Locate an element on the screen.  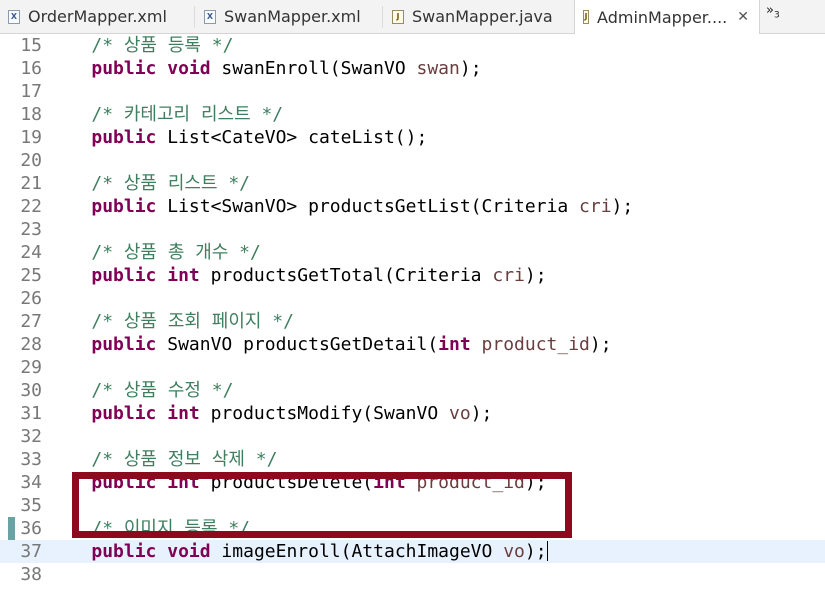
code-line: 32 is located at coordinates (412, 436).